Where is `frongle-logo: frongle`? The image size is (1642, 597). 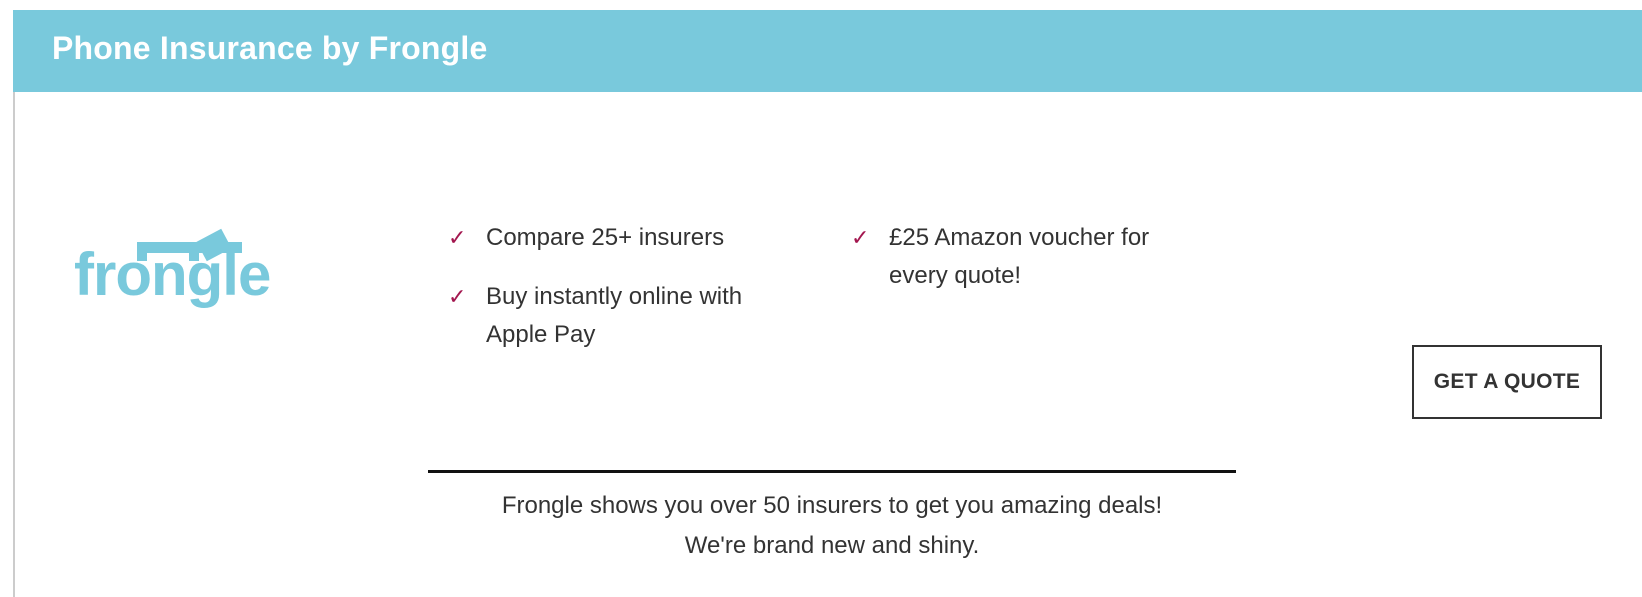 frongle-logo: frongle is located at coordinates (184, 274).